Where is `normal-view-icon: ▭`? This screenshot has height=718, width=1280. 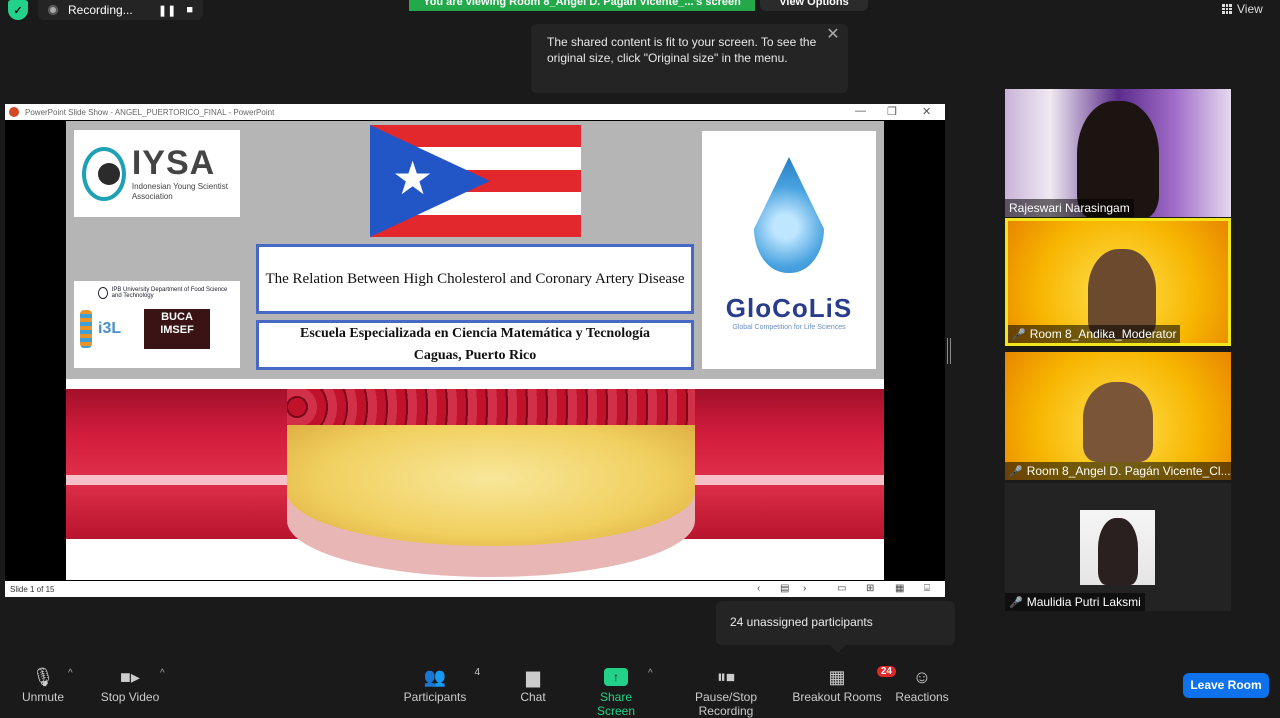
normal-view-icon: ▭ is located at coordinates (841, 588).